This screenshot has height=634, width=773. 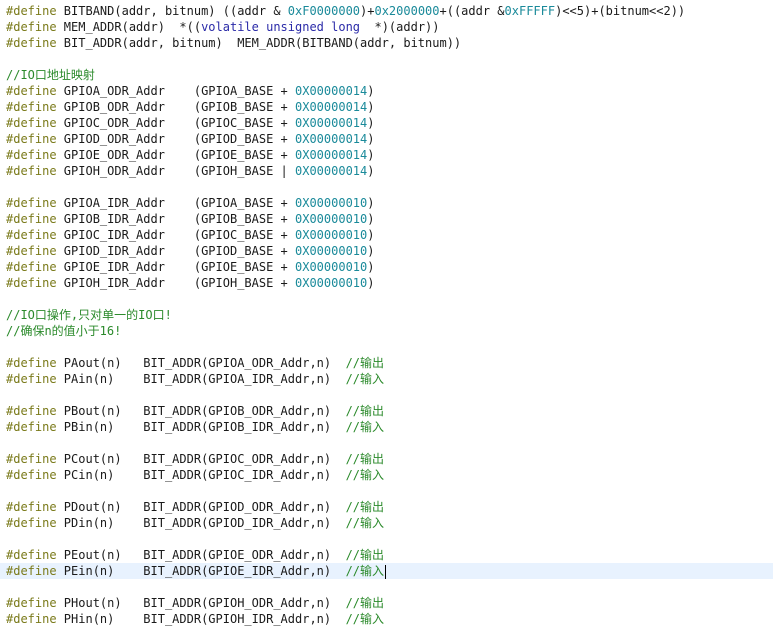 I want to click on code-token: PDout(n) BIT_ADDR(GPIOD_ODR_Addr,n), so click(x=201, y=507).